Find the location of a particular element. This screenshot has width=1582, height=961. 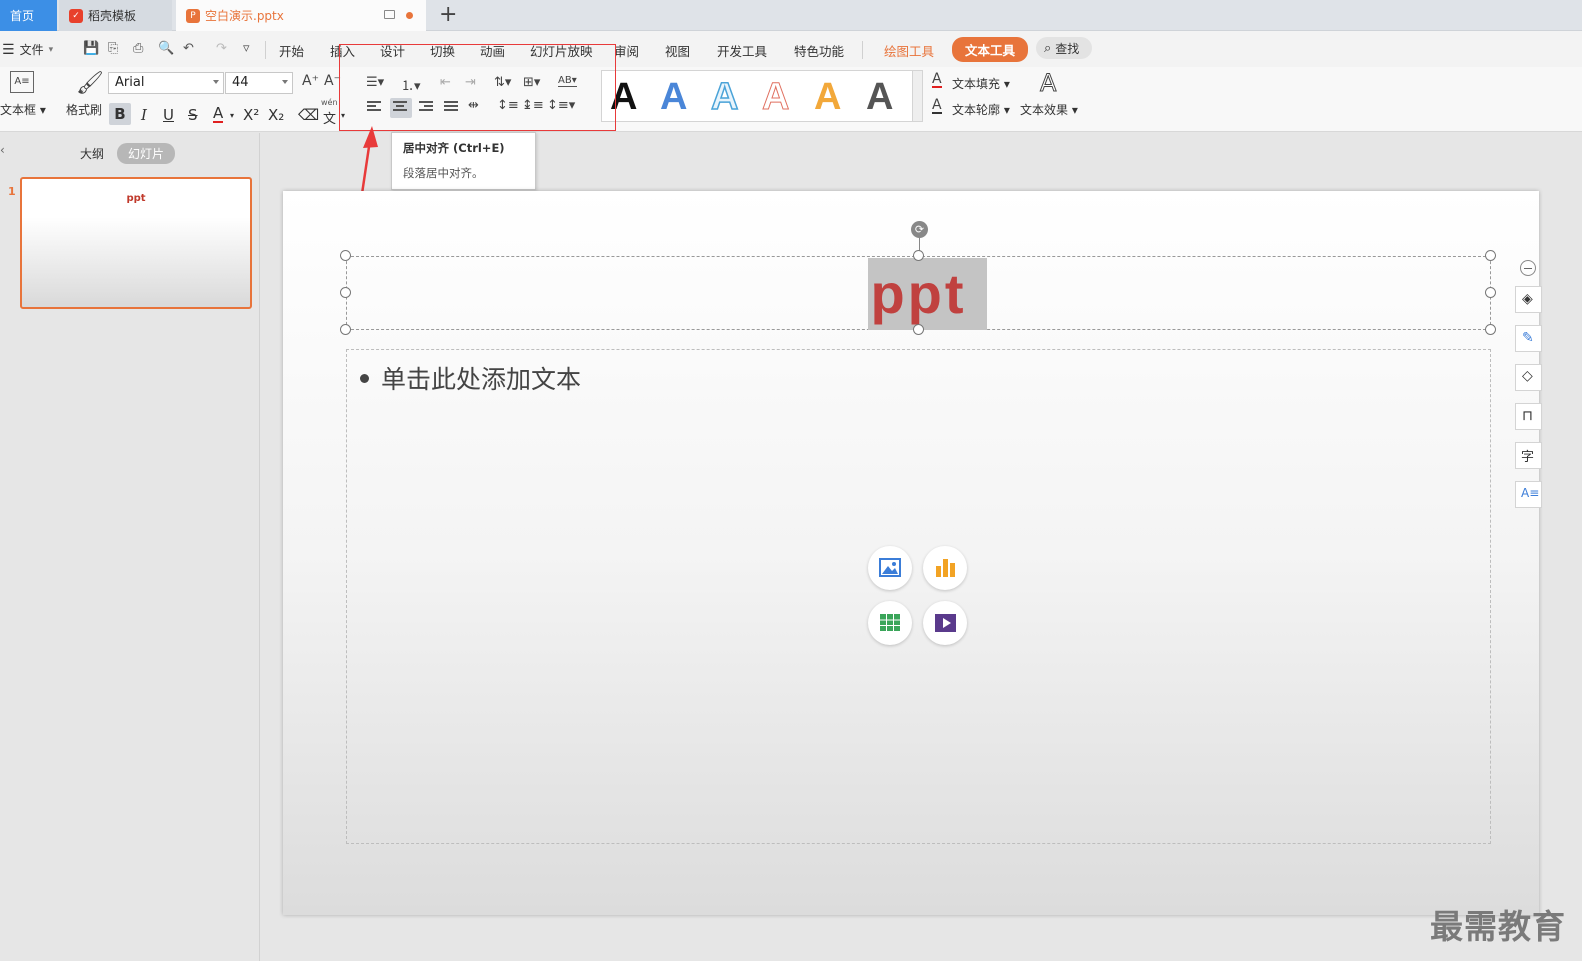

collapse-tools-icon is located at coordinates (1528, 268).